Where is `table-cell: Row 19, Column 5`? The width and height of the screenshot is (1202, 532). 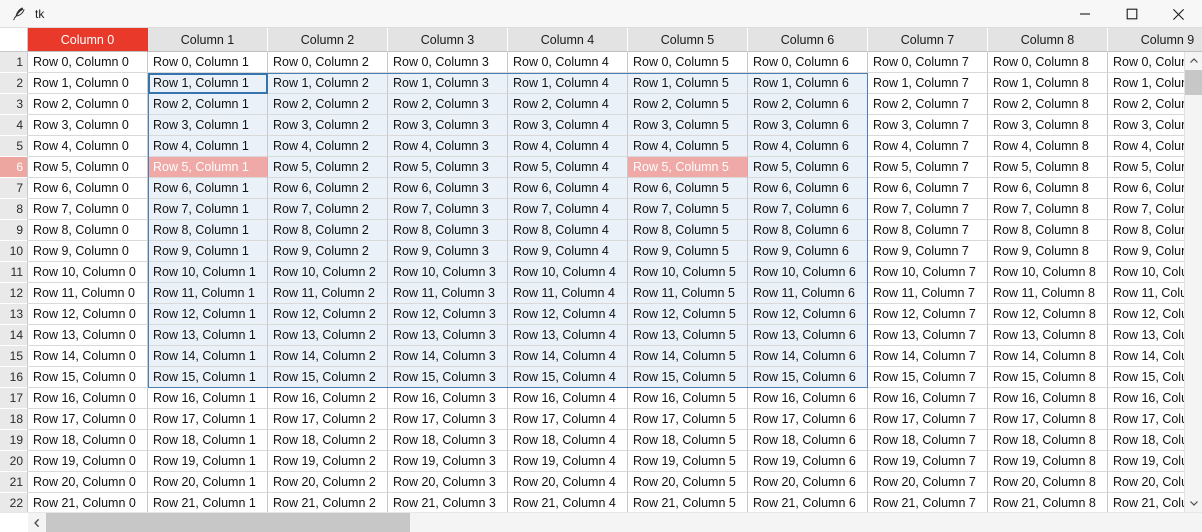
table-cell: Row 19, Column 5 is located at coordinates (688, 461).